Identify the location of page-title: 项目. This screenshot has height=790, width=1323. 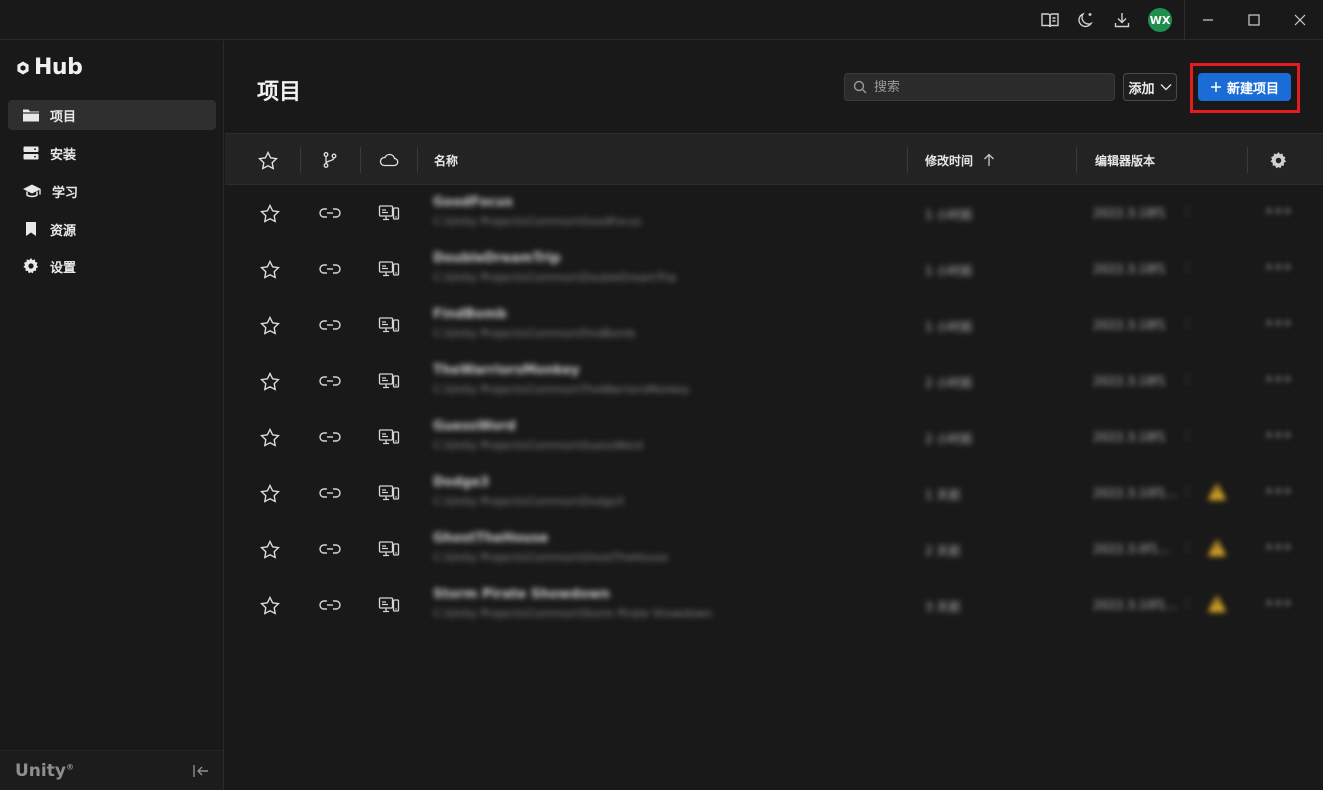
(279, 92).